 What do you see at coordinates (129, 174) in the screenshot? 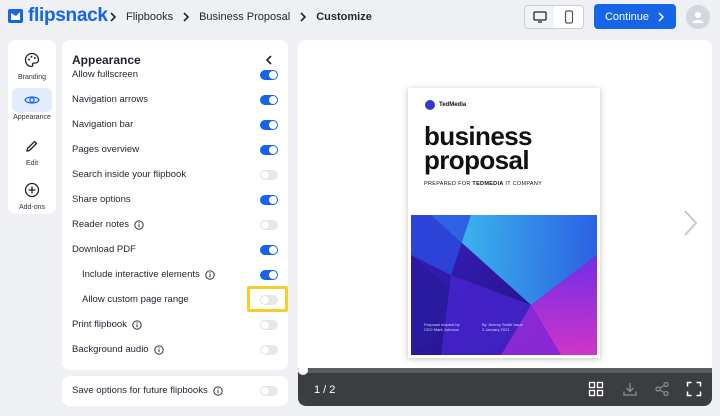
I see `setting-label: Search inside your flipbook` at bounding box center [129, 174].